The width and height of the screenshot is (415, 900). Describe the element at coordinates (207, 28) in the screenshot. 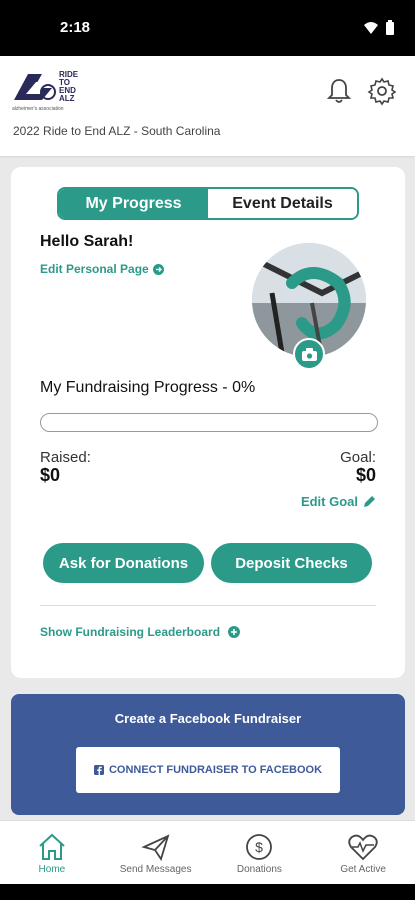

I see `status-bar: 2:18` at that location.